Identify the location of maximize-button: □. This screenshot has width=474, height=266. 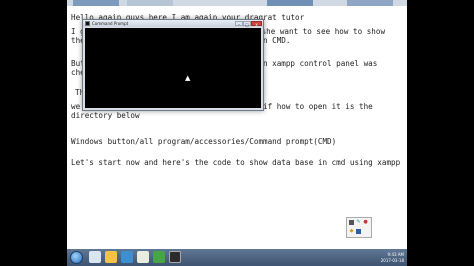
(247, 24).